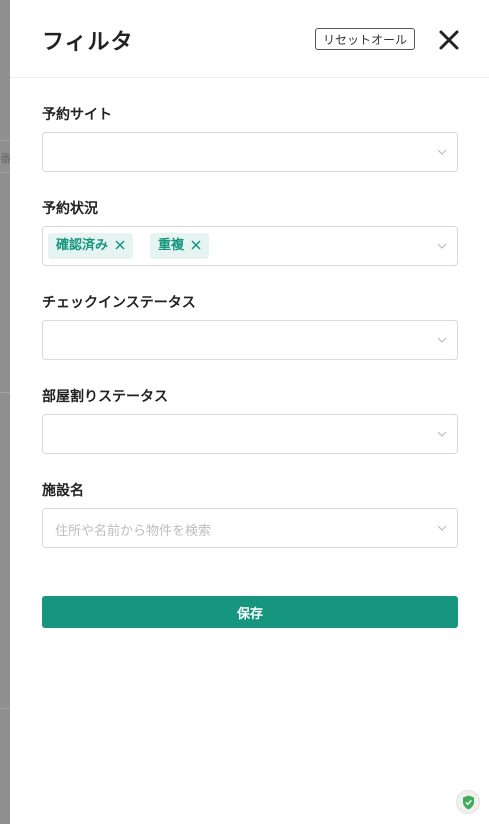 The width and height of the screenshot is (489, 824). I want to click on facility-search-placeholder: 住所や名前から物件を検索, so click(133, 531).